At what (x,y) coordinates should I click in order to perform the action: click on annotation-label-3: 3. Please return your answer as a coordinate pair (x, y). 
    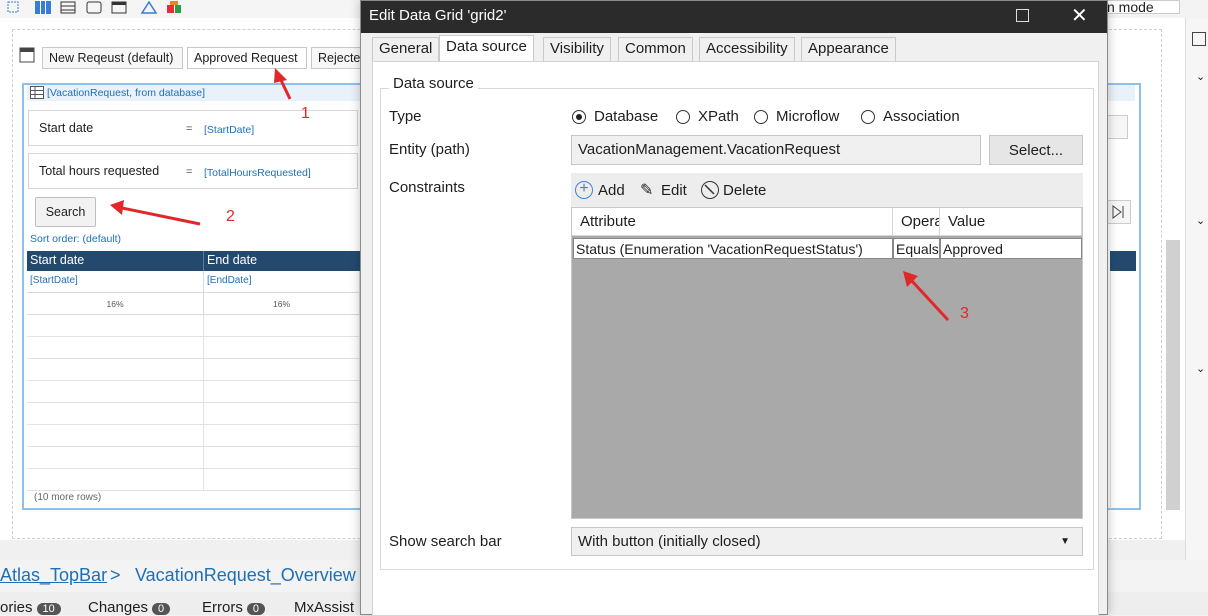
    Looking at the image, I should click on (964, 313).